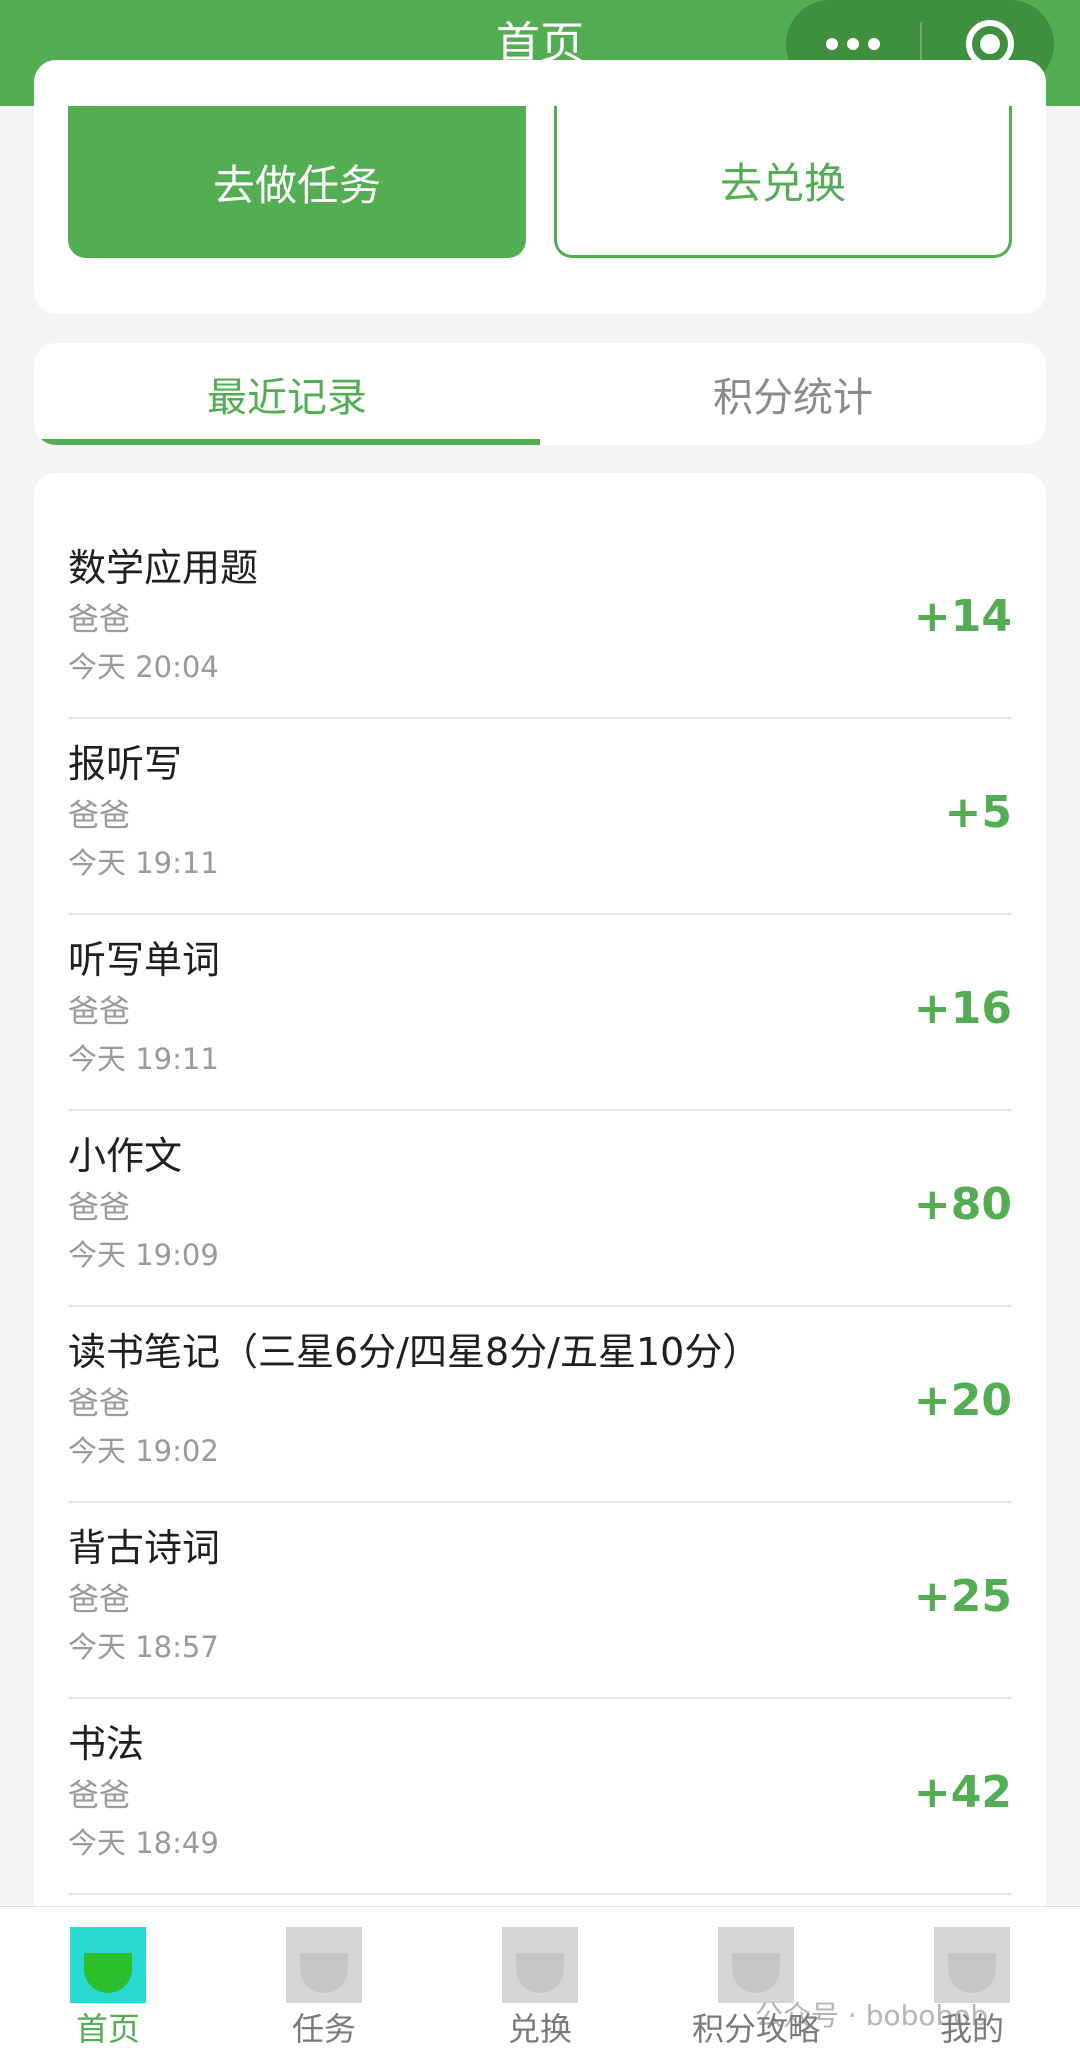 Image resolution: width=1080 pixels, height=2060 pixels. I want to click on list-item: 书法 爸爸 今天 18:49 +42, so click(540, 1797).